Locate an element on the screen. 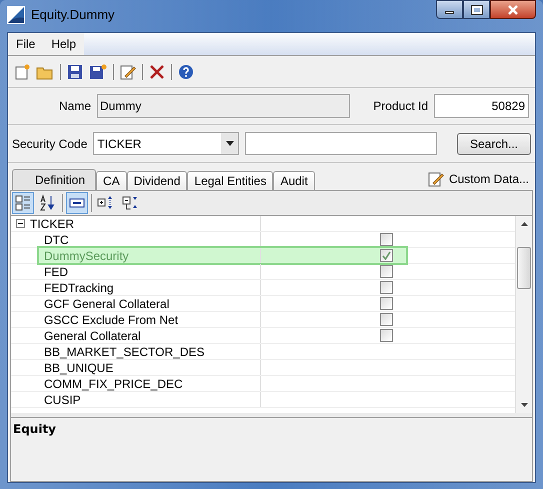 Image resolution: width=543 pixels, height=489 pixels. help-icon is located at coordinates (186, 72).